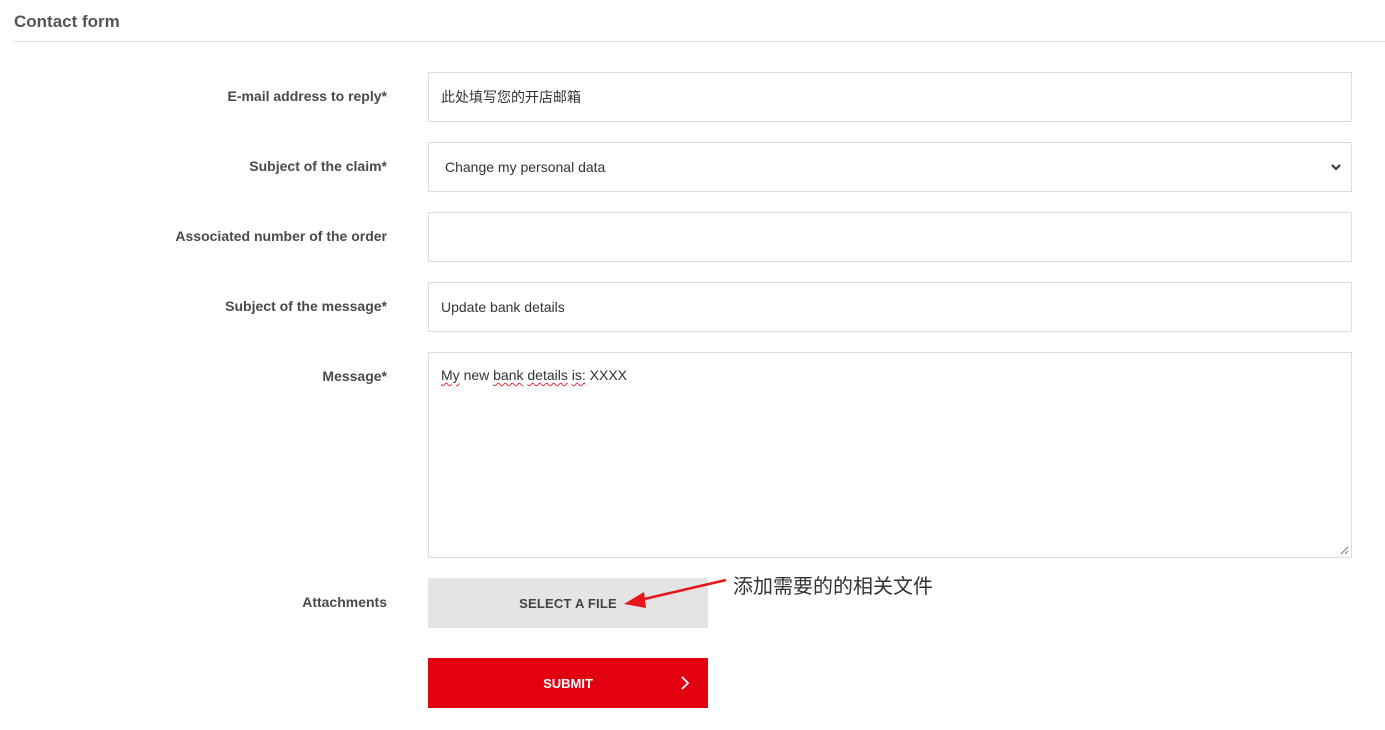 Image resolution: width=1385 pixels, height=730 pixels. What do you see at coordinates (608, 375) in the screenshot?
I see `message-word: XXXX` at bounding box center [608, 375].